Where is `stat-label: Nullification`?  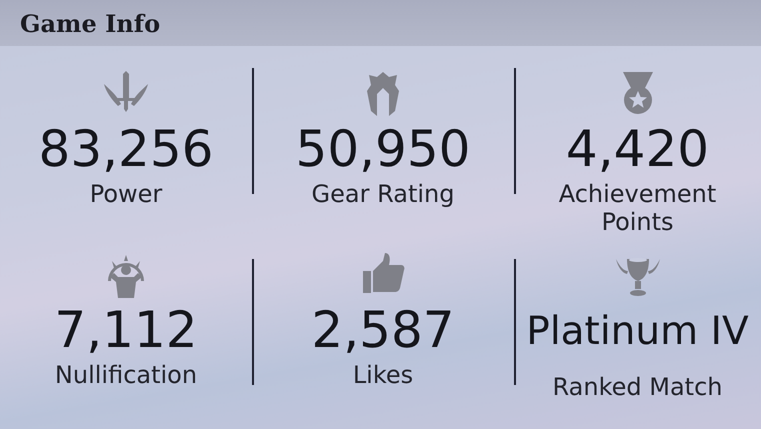
stat-label: Nullification is located at coordinates (126, 374).